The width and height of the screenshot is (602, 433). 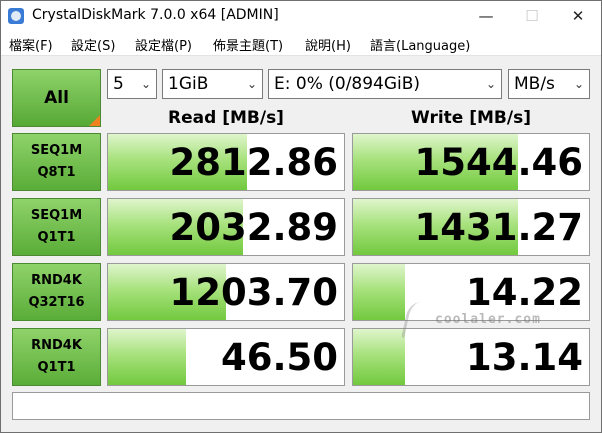 I want to click on read-result-box: 46.50, so click(x=226, y=357).